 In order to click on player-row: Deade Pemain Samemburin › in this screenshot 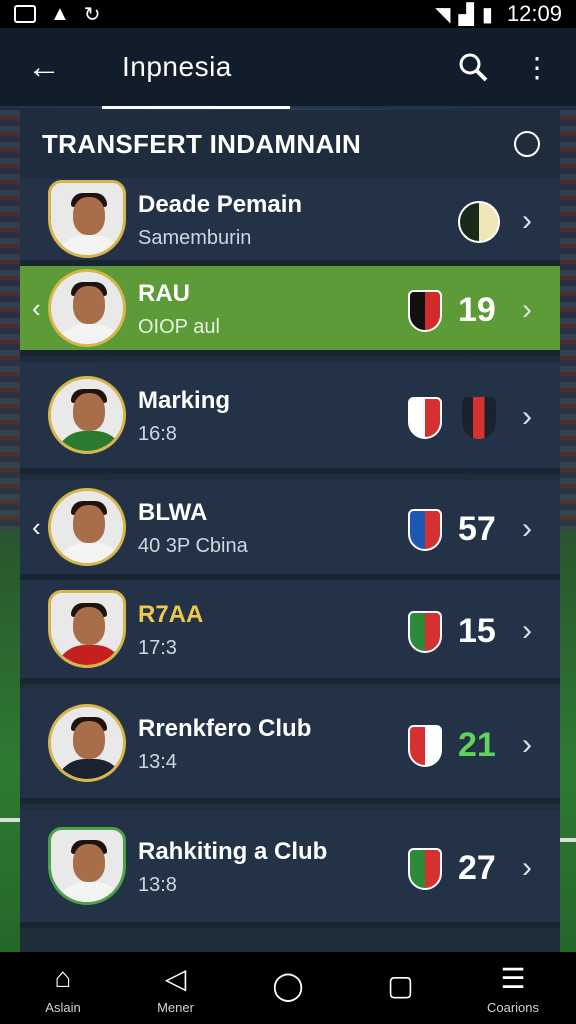, I will do `click(290, 222)`.